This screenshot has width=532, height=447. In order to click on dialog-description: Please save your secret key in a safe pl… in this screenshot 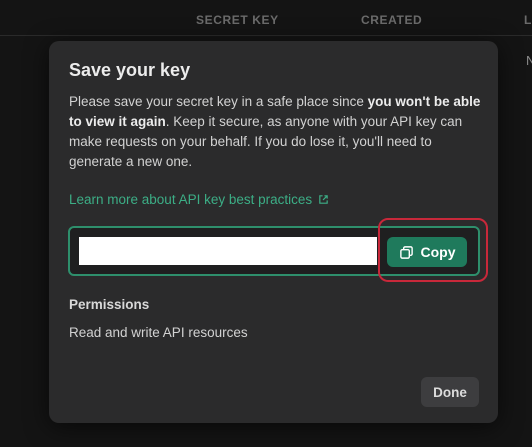, I will do `click(276, 132)`.